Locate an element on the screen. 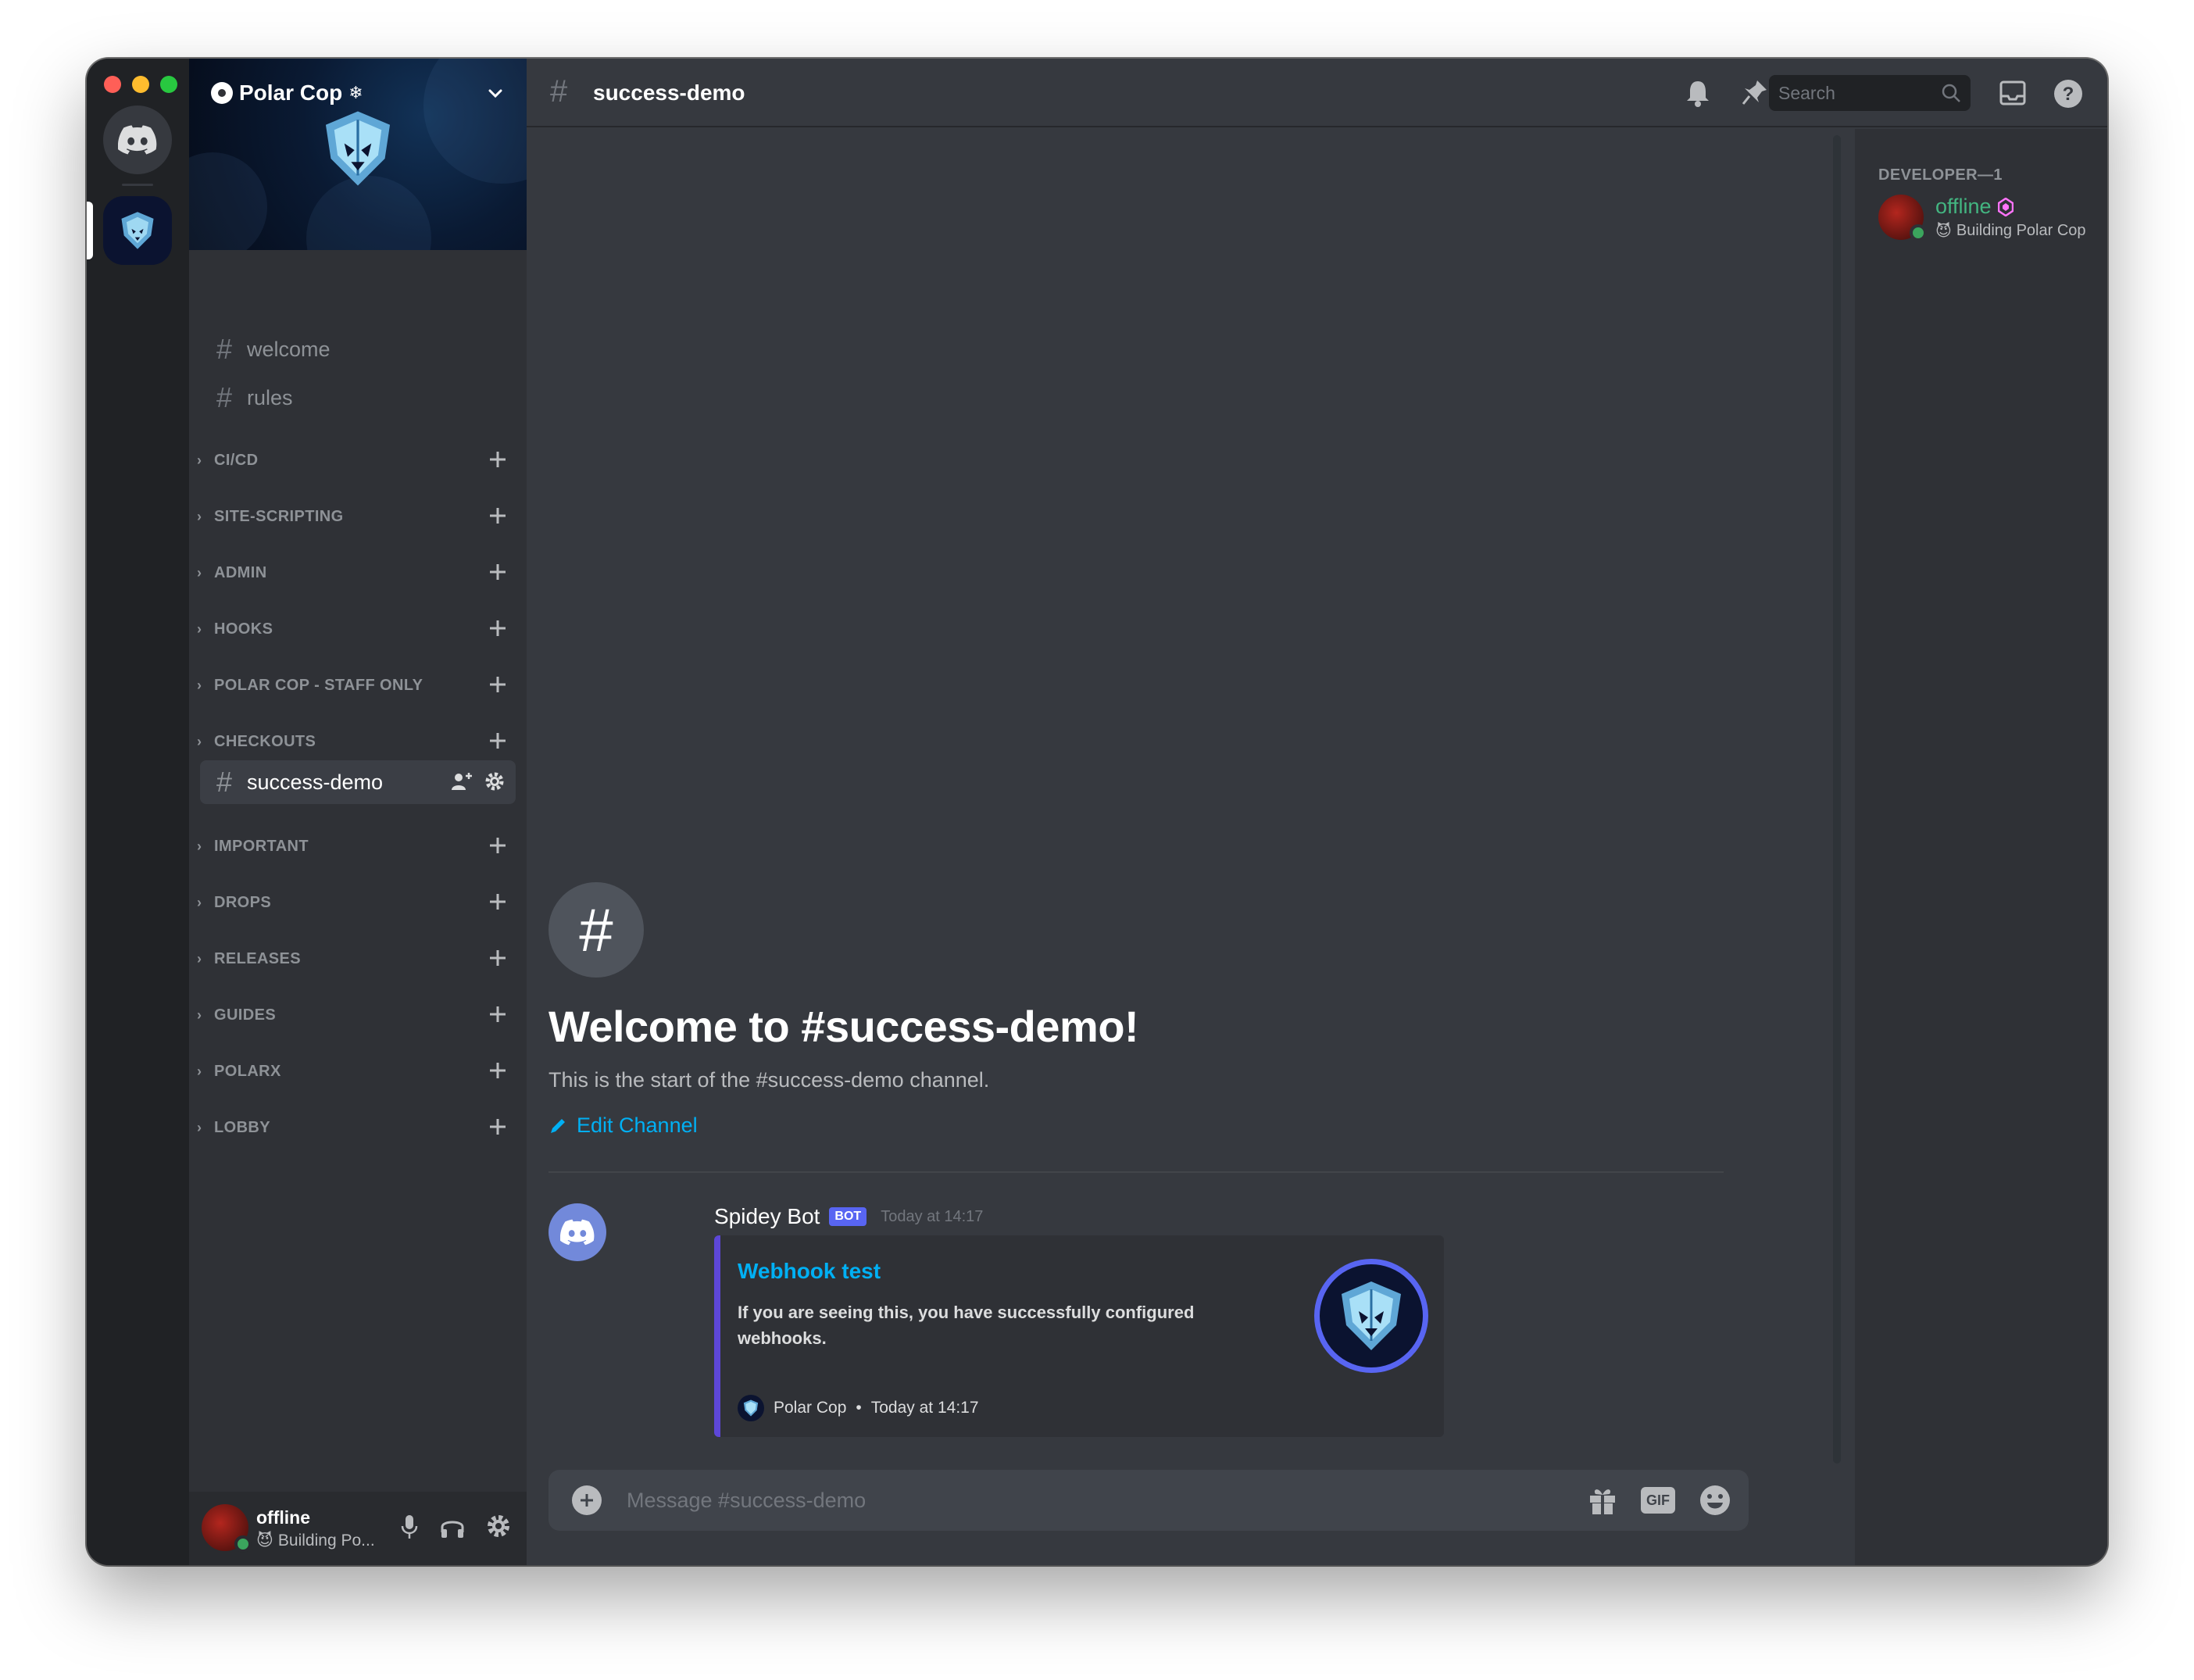 Image resolution: width=2194 pixels, height=1680 pixels. search-input is located at coordinates (1857, 93).